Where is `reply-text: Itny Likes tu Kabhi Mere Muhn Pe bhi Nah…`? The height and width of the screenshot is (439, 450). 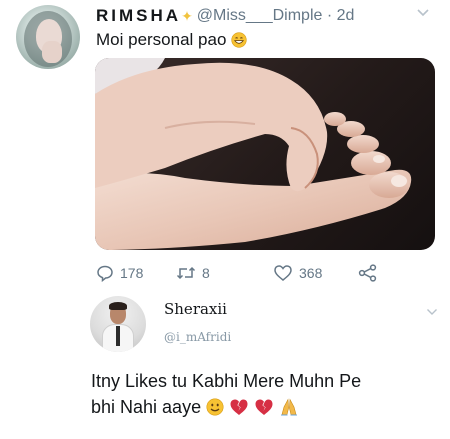 reply-text: Itny Likes tu Kabhi Mere Muhn Pe bhi Nah… is located at coordinates (266, 394).